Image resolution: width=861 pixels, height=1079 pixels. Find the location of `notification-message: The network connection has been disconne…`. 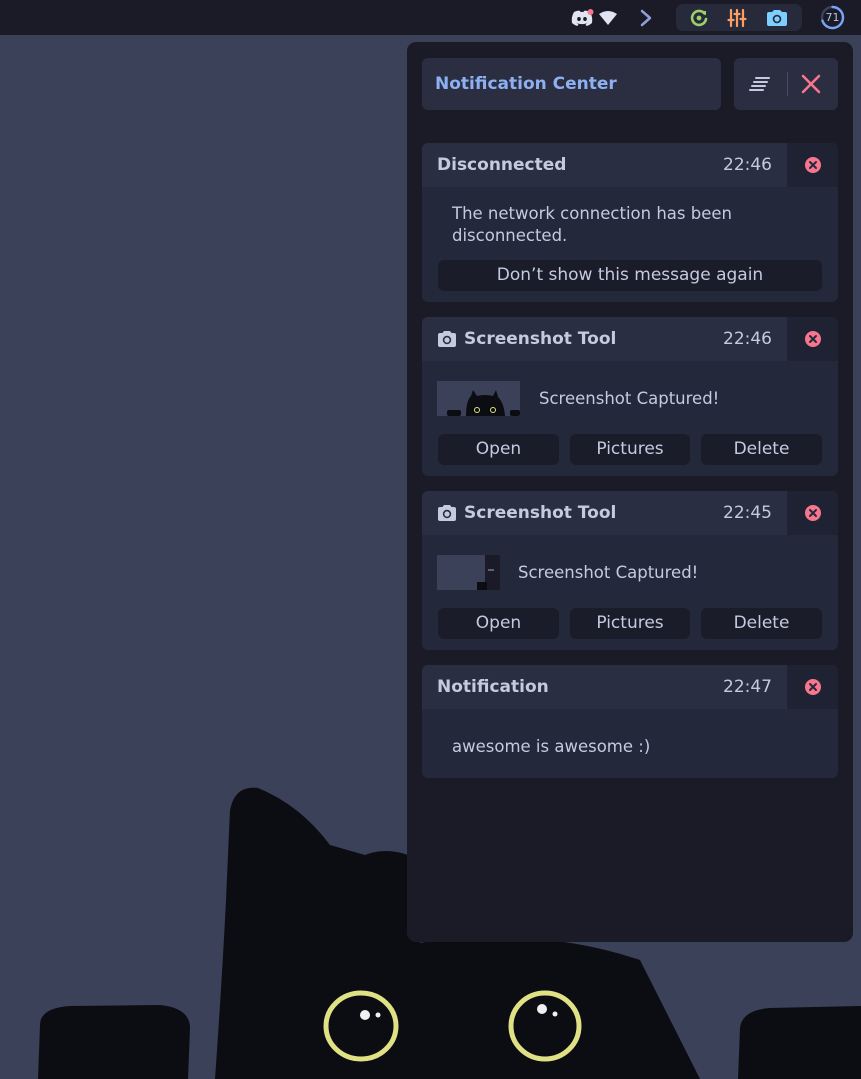

notification-message: The network connection has been disconne… is located at coordinates (592, 224).